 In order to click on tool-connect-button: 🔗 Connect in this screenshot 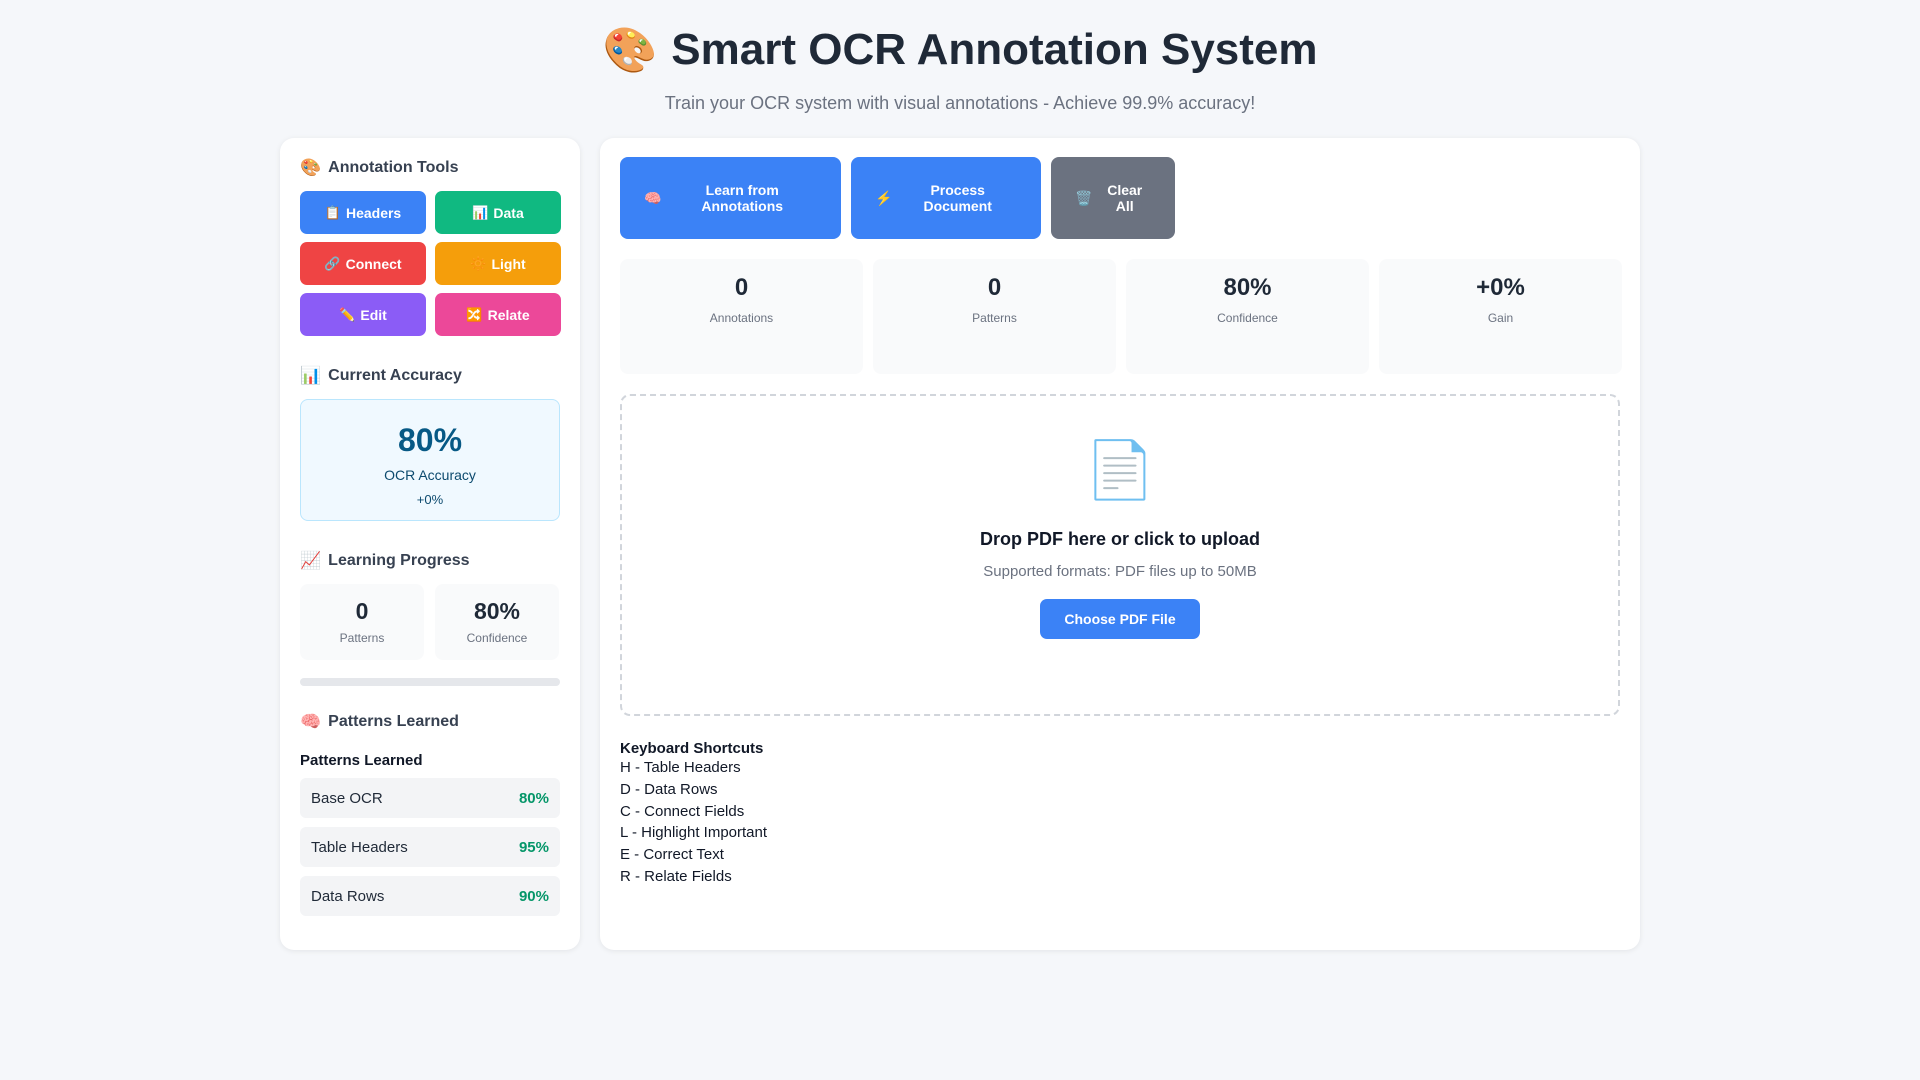, I will do `click(363, 263)`.